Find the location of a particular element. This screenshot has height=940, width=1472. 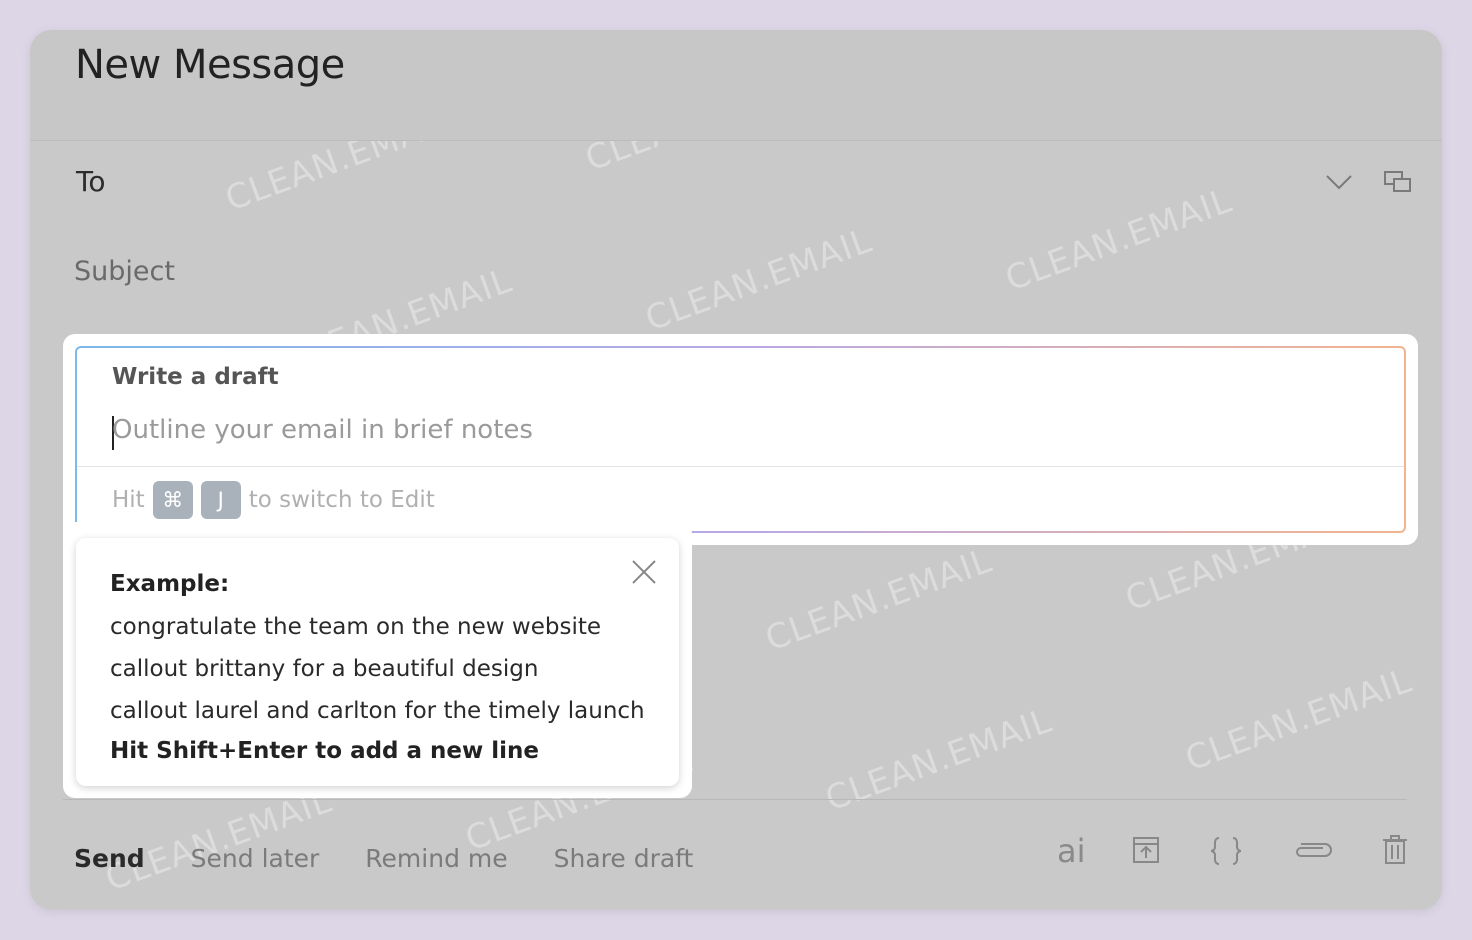

code-braces-icon is located at coordinates (1226, 851).